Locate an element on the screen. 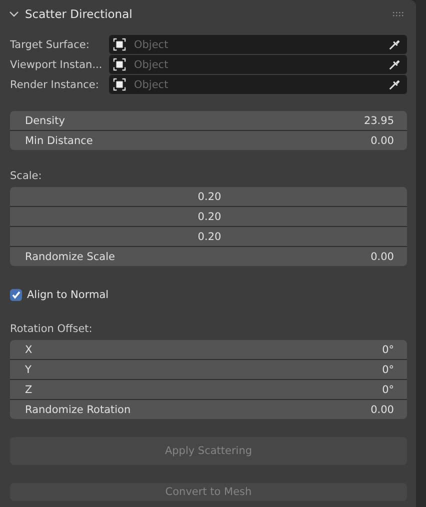 This screenshot has height=507, width=426. number-field: Y 0° is located at coordinates (208, 369).